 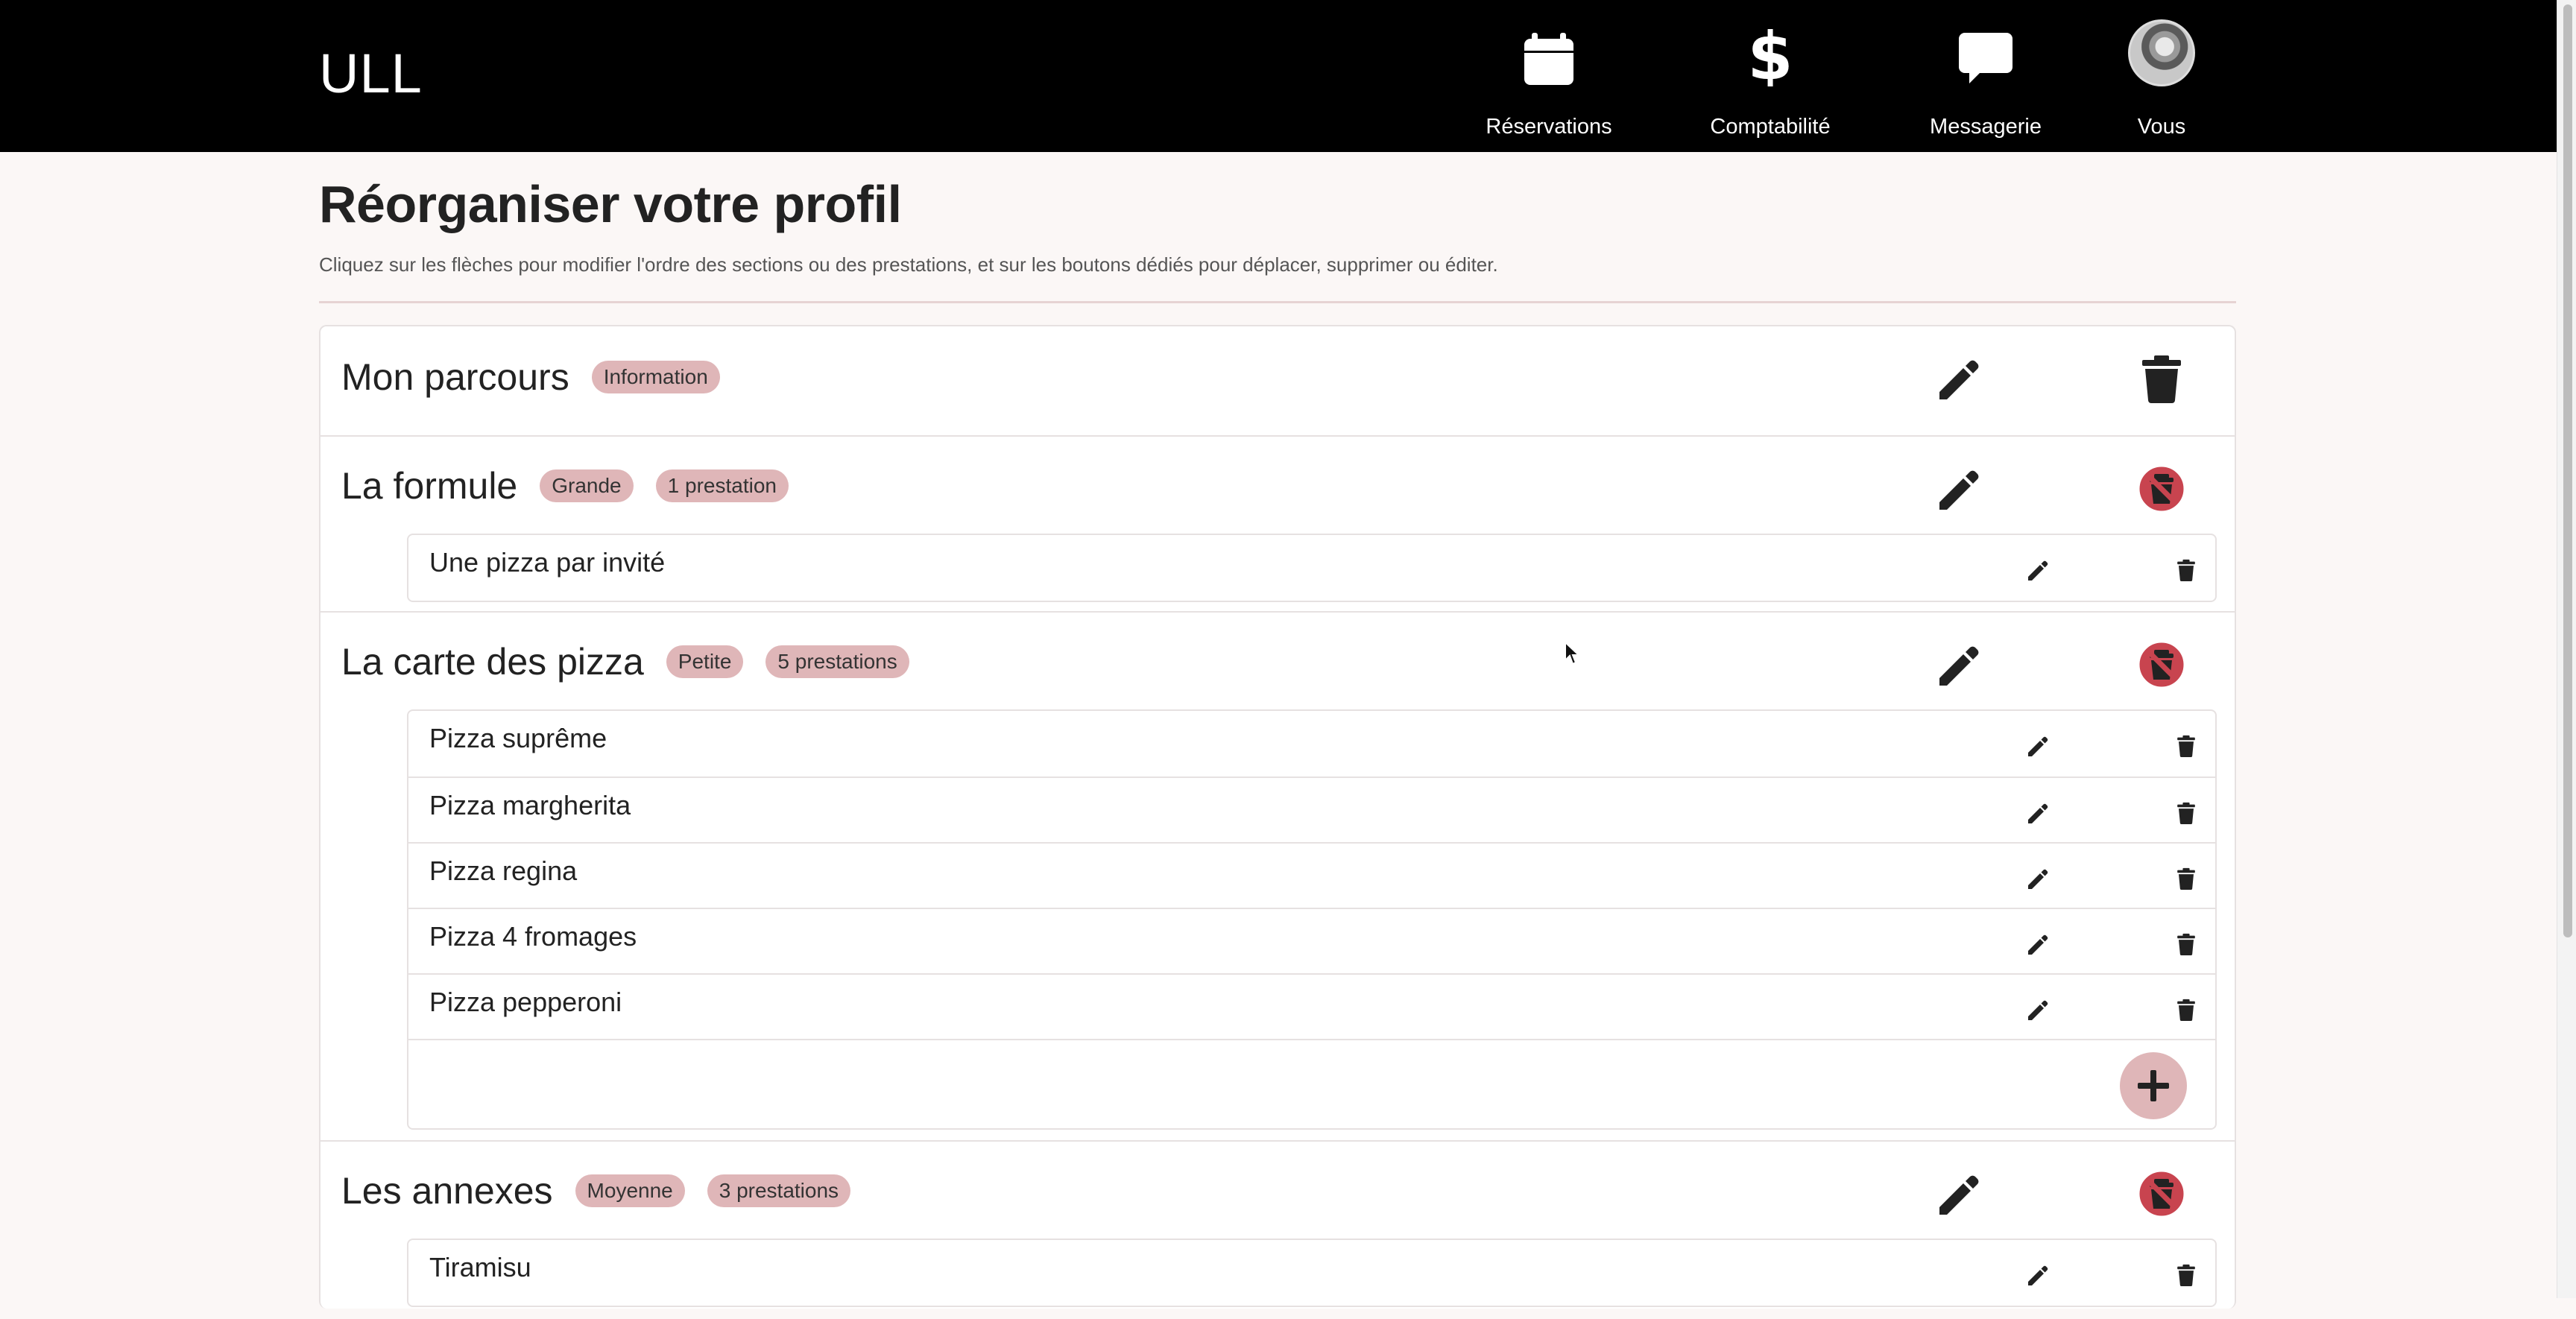 What do you see at coordinates (429, 486) in the screenshot?
I see `section-title: La formule` at bounding box center [429, 486].